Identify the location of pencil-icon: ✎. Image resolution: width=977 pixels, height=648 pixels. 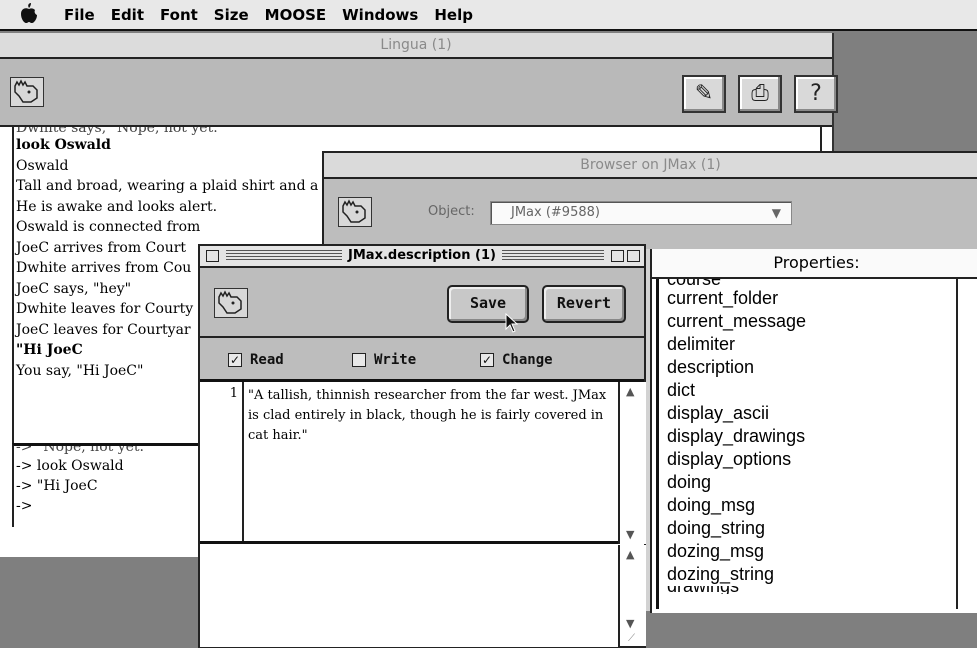
(704, 93).